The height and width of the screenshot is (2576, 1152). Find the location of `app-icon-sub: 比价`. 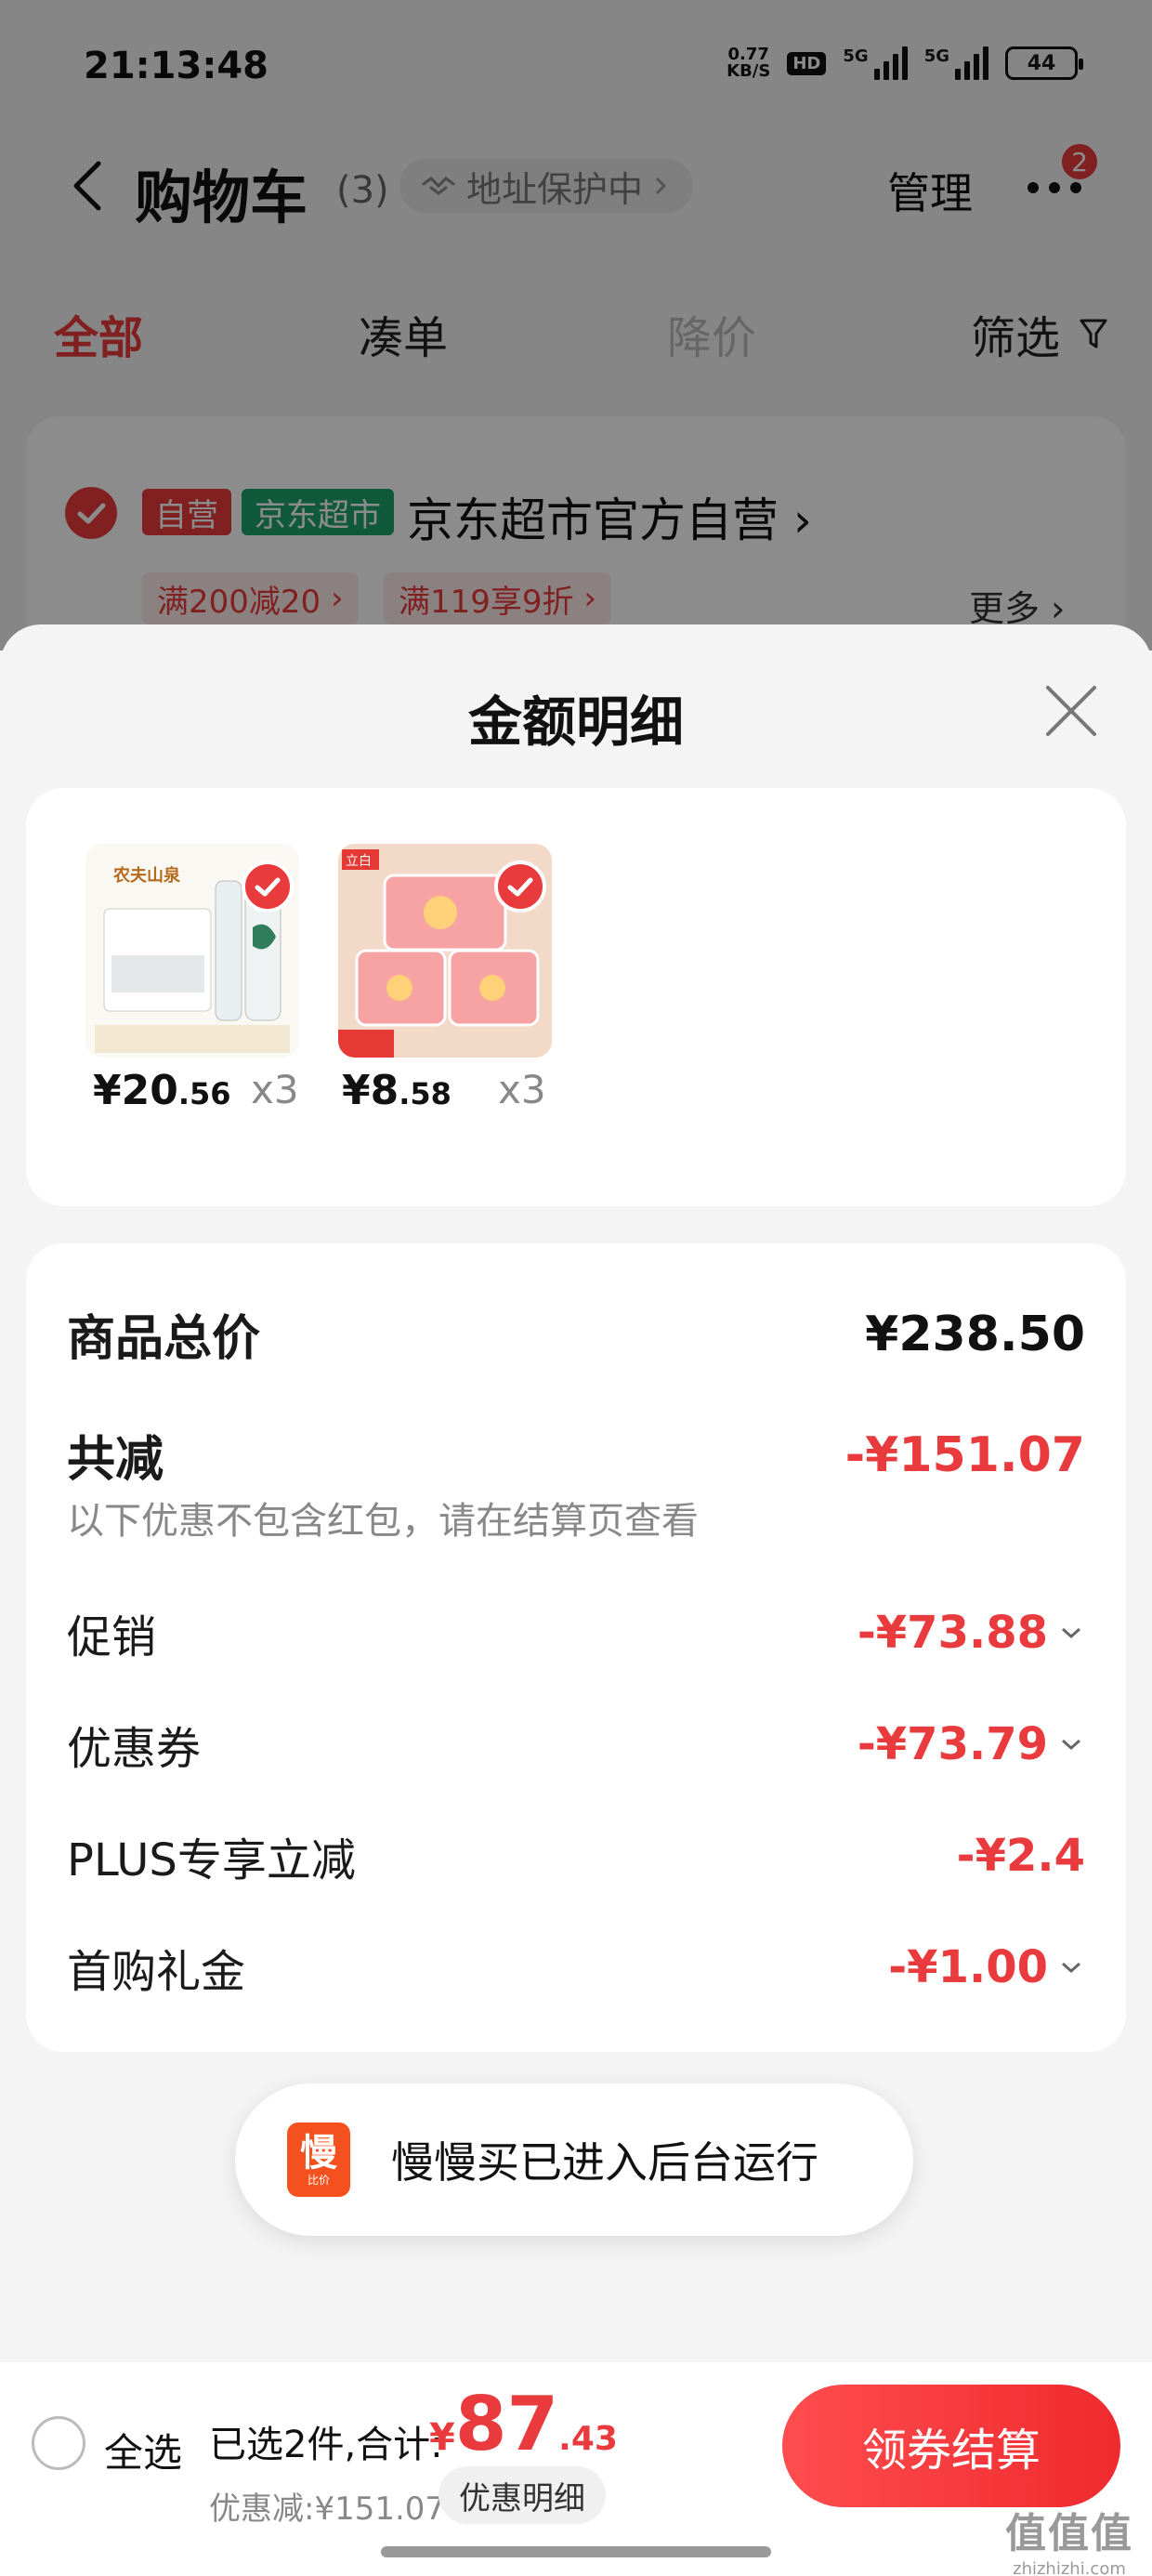

app-icon-sub: 比价 is located at coordinates (318, 2180).